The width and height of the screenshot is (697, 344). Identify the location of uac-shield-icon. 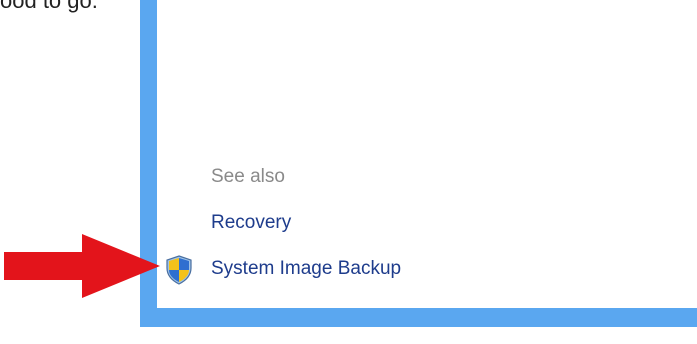
(179, 270).